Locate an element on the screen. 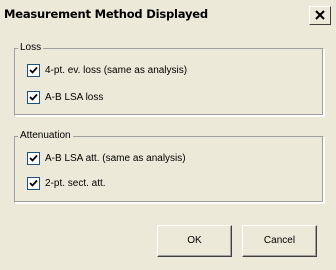 The image size is (336, 270). checkbox-label: A-B LSA loss is located at coordinates (74, 97).